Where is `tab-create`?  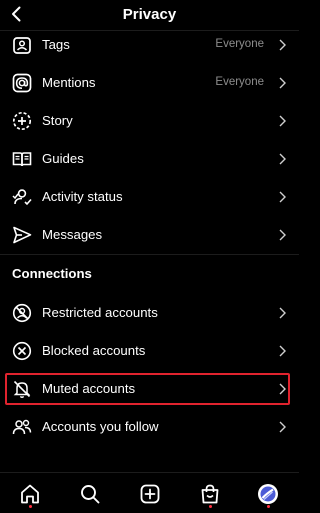 tab-create is located at coordinates (150, 494).